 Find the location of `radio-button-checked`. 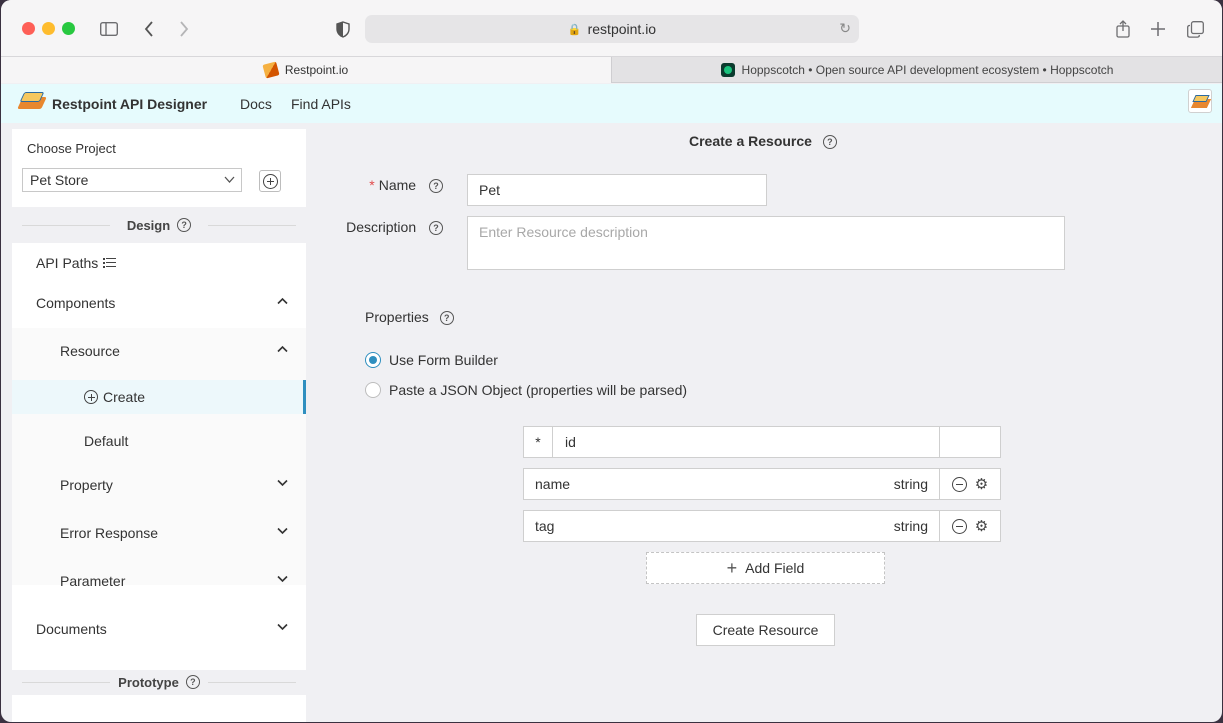

radio-button-checked is located at coordinates (373, 360).